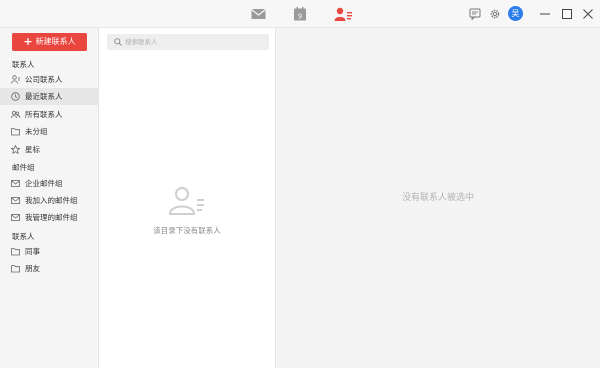  Describe the element at coordinates (32, 149) in the screenshot. I see `sidebar-item-label: 星标` at that location.